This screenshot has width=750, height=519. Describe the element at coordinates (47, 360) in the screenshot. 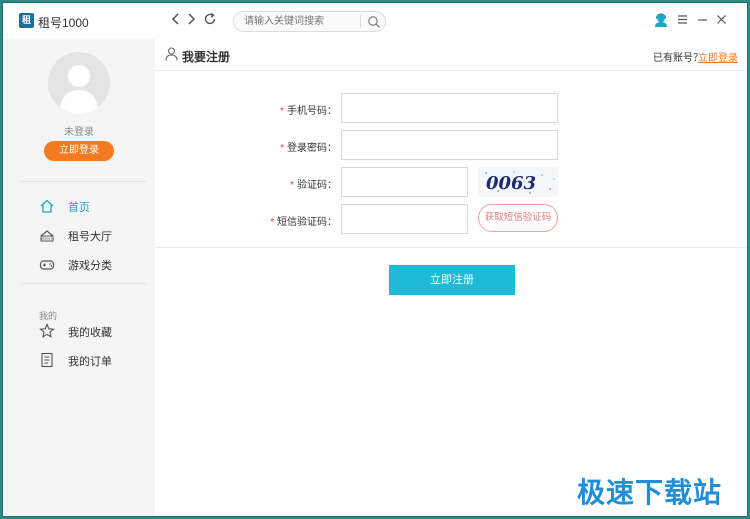

I see `order-icon` at that location.